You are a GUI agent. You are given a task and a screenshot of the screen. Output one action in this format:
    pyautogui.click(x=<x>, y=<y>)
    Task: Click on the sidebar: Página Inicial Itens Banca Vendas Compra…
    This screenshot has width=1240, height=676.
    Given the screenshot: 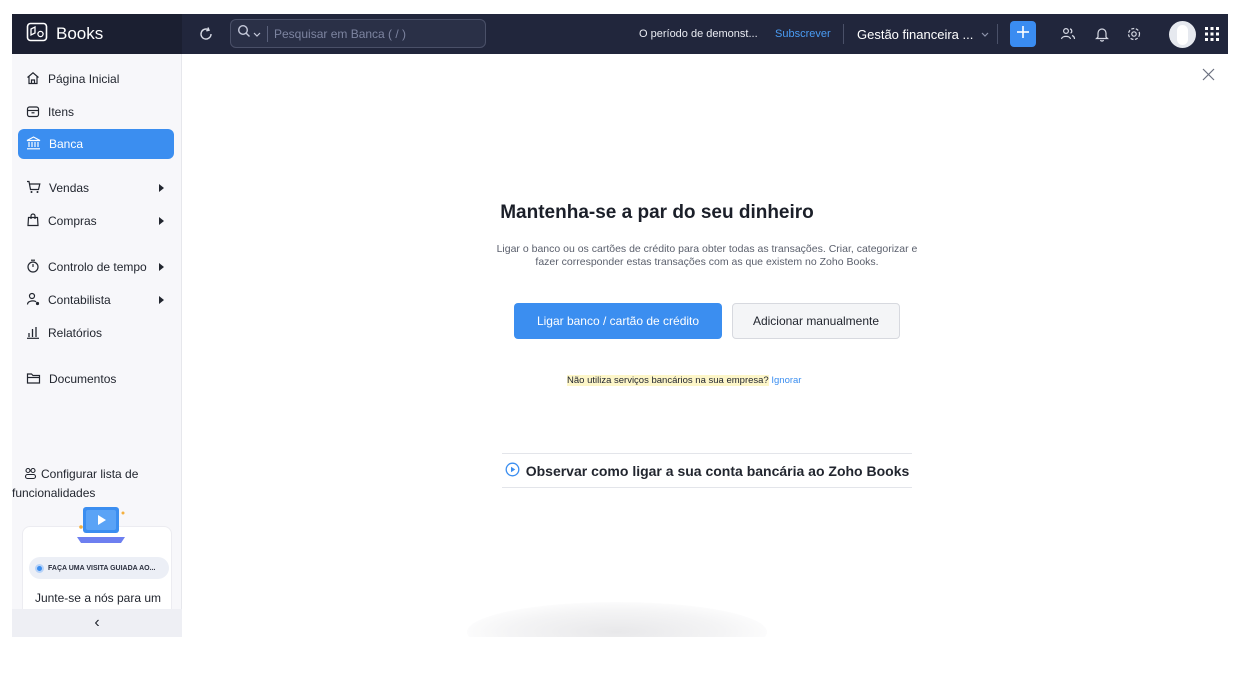 What is the action you would take?
    pyautogui.click(x=97, y=345)
    